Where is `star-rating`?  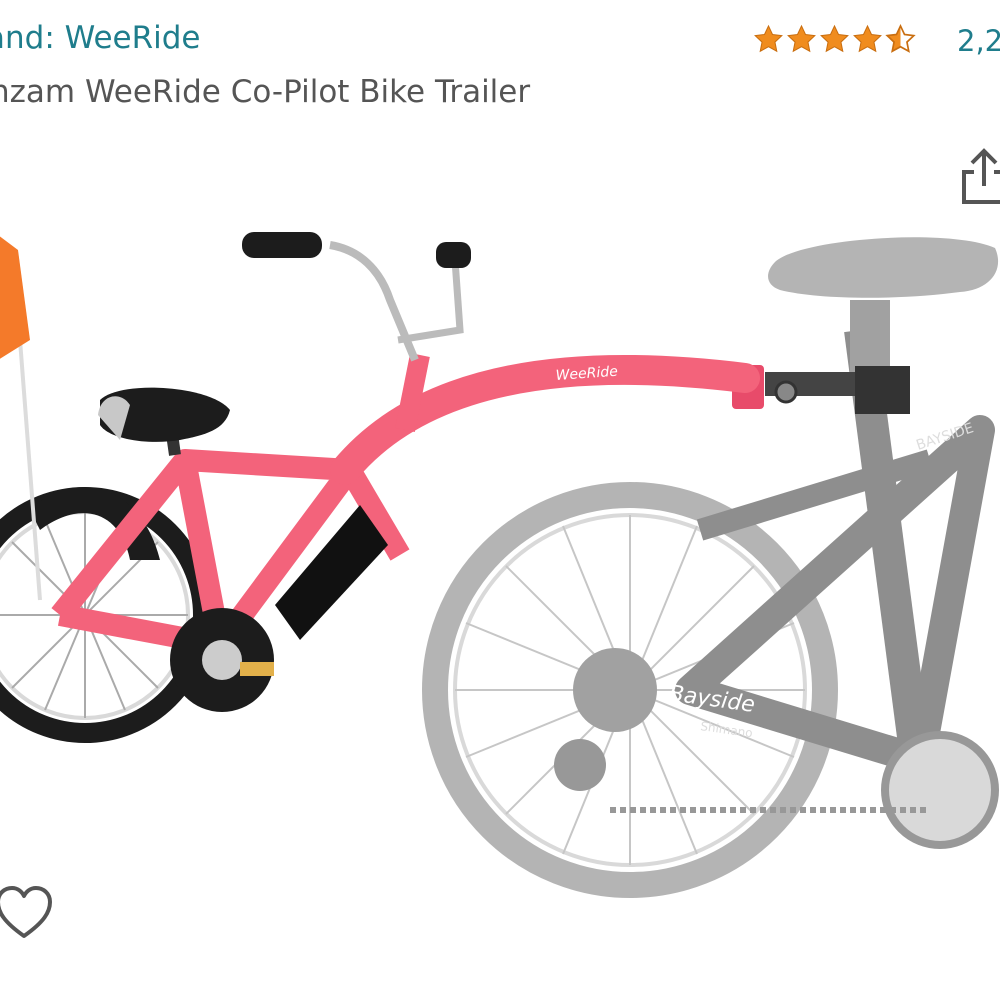 star-rating is located at coordinates (834, 39).